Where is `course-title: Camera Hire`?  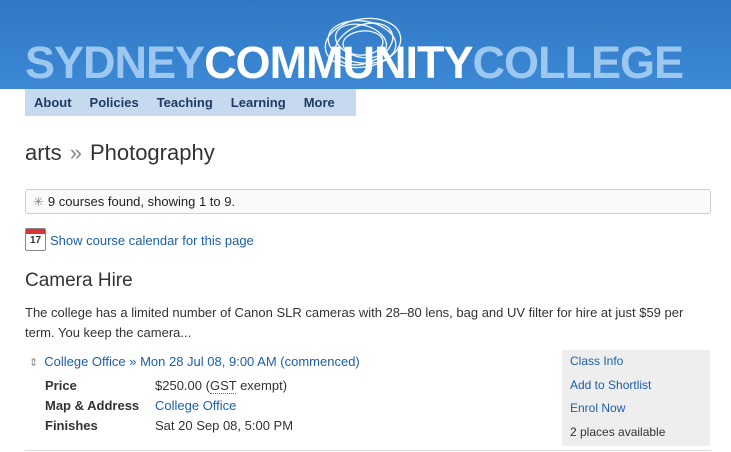 course-title: Camera Hire is located at coordinates (79, 280).